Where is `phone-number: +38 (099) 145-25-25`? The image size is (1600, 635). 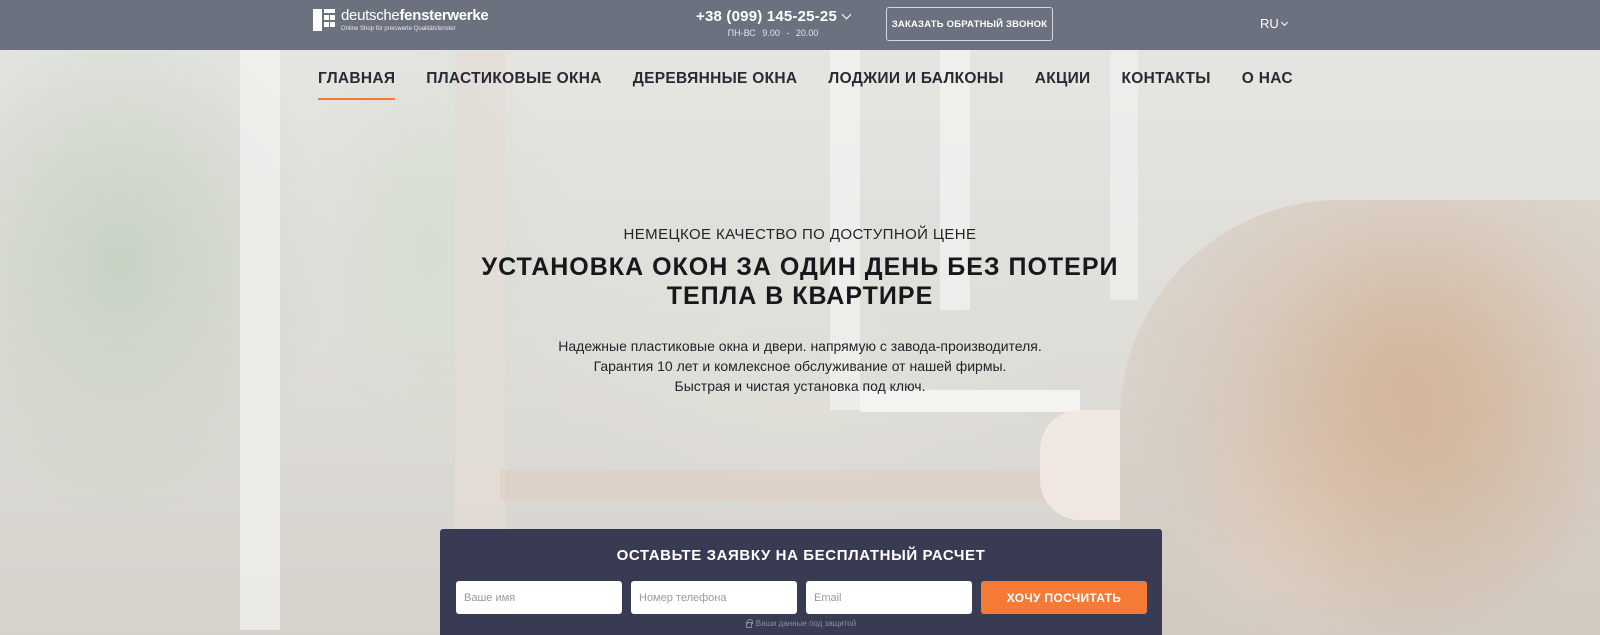
phone-number: +38 (099) 145-25-25 is located at coordinates (773, 16).